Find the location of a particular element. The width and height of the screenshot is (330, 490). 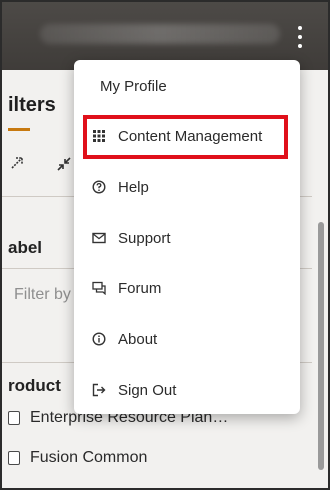

menu-item-content-management: Content Management is located at coordinates (187, 136).